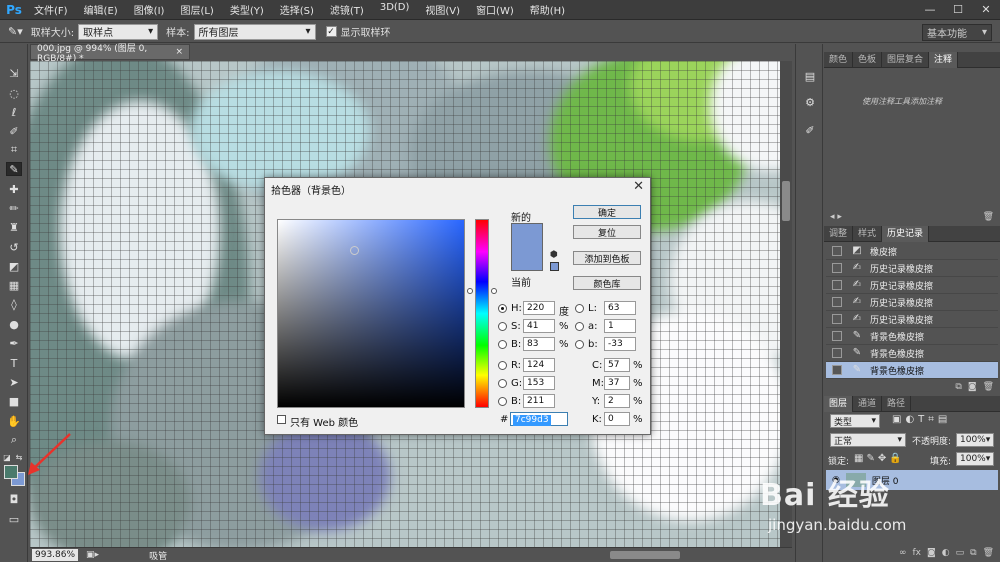 This screenshot has width=1000, height=562. What do you see at coordinates (347, 9) in the screenshot?
I see `menu-item: 滤镜(T)` at bounding box center [347, 9].